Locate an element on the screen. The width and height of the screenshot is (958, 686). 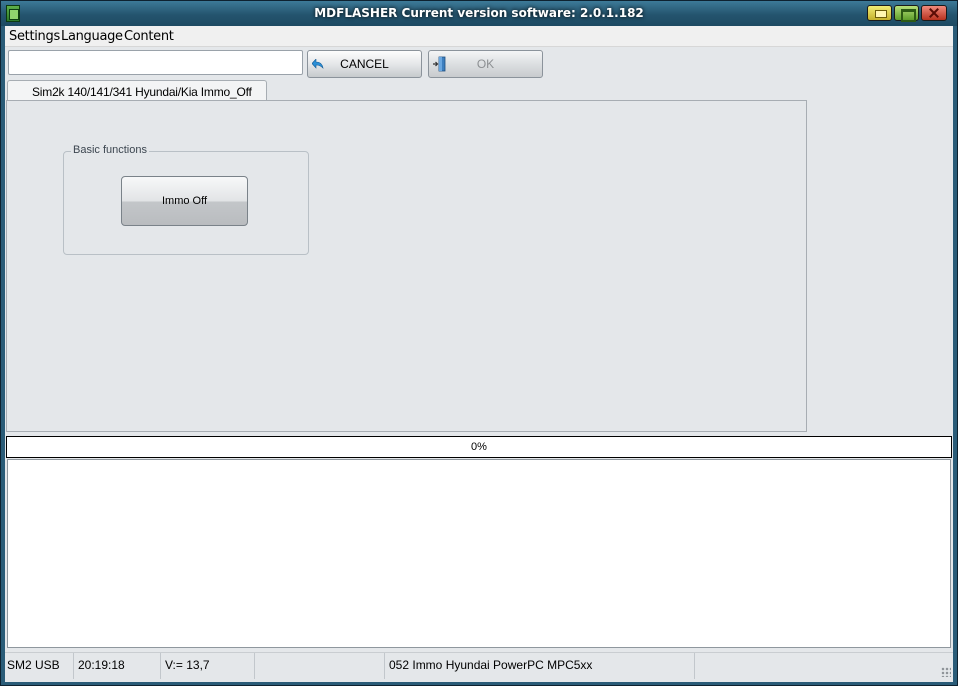
status-empty is located at coordinates (320, 666).